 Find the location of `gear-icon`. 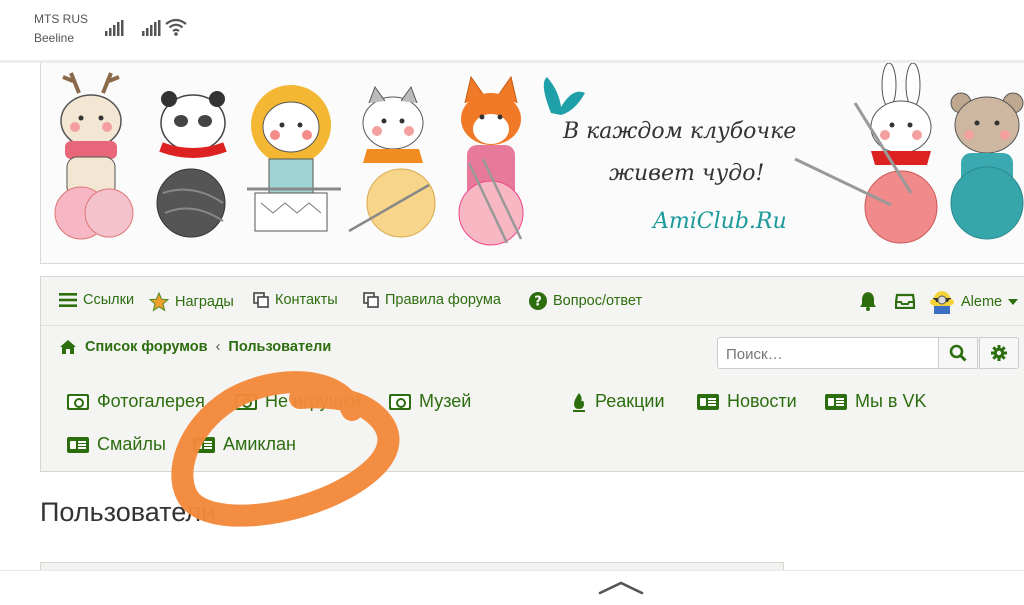

gear-icon is located at coordinates (999, 353).